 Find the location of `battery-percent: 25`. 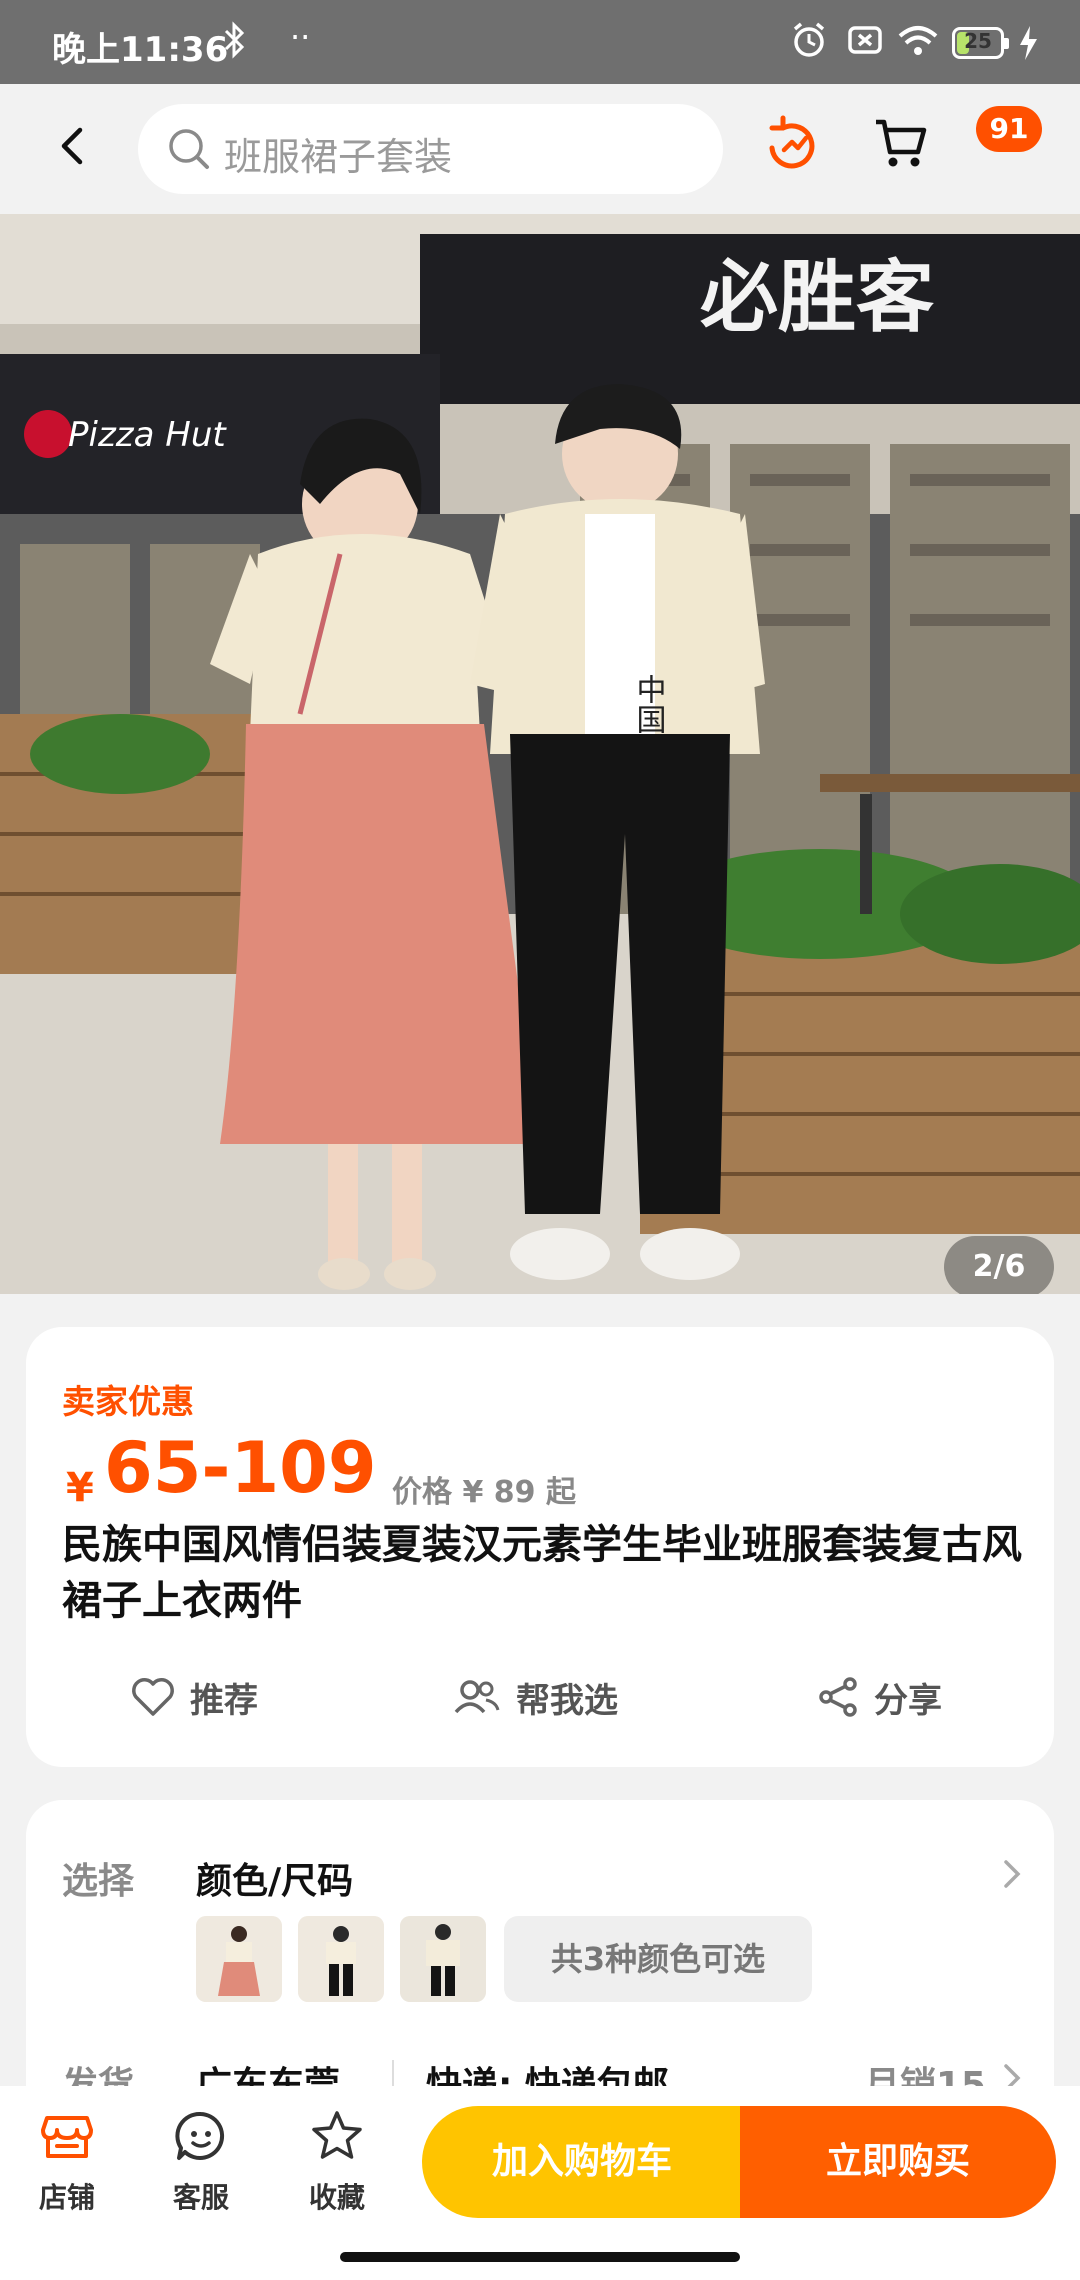

battery-percent: 25 is located at coordinates (978, 41).